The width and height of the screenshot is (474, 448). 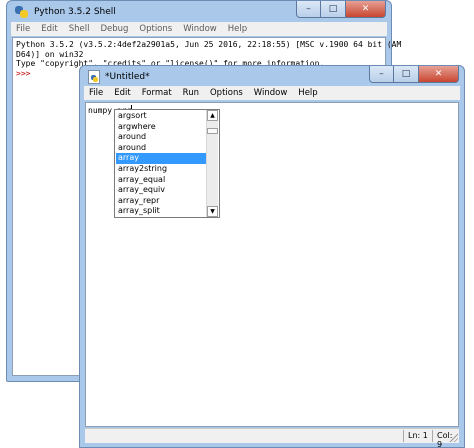 I want to click on editor-menubar: File Edit Format Run Options Window Help, so click(x=272, y=93).